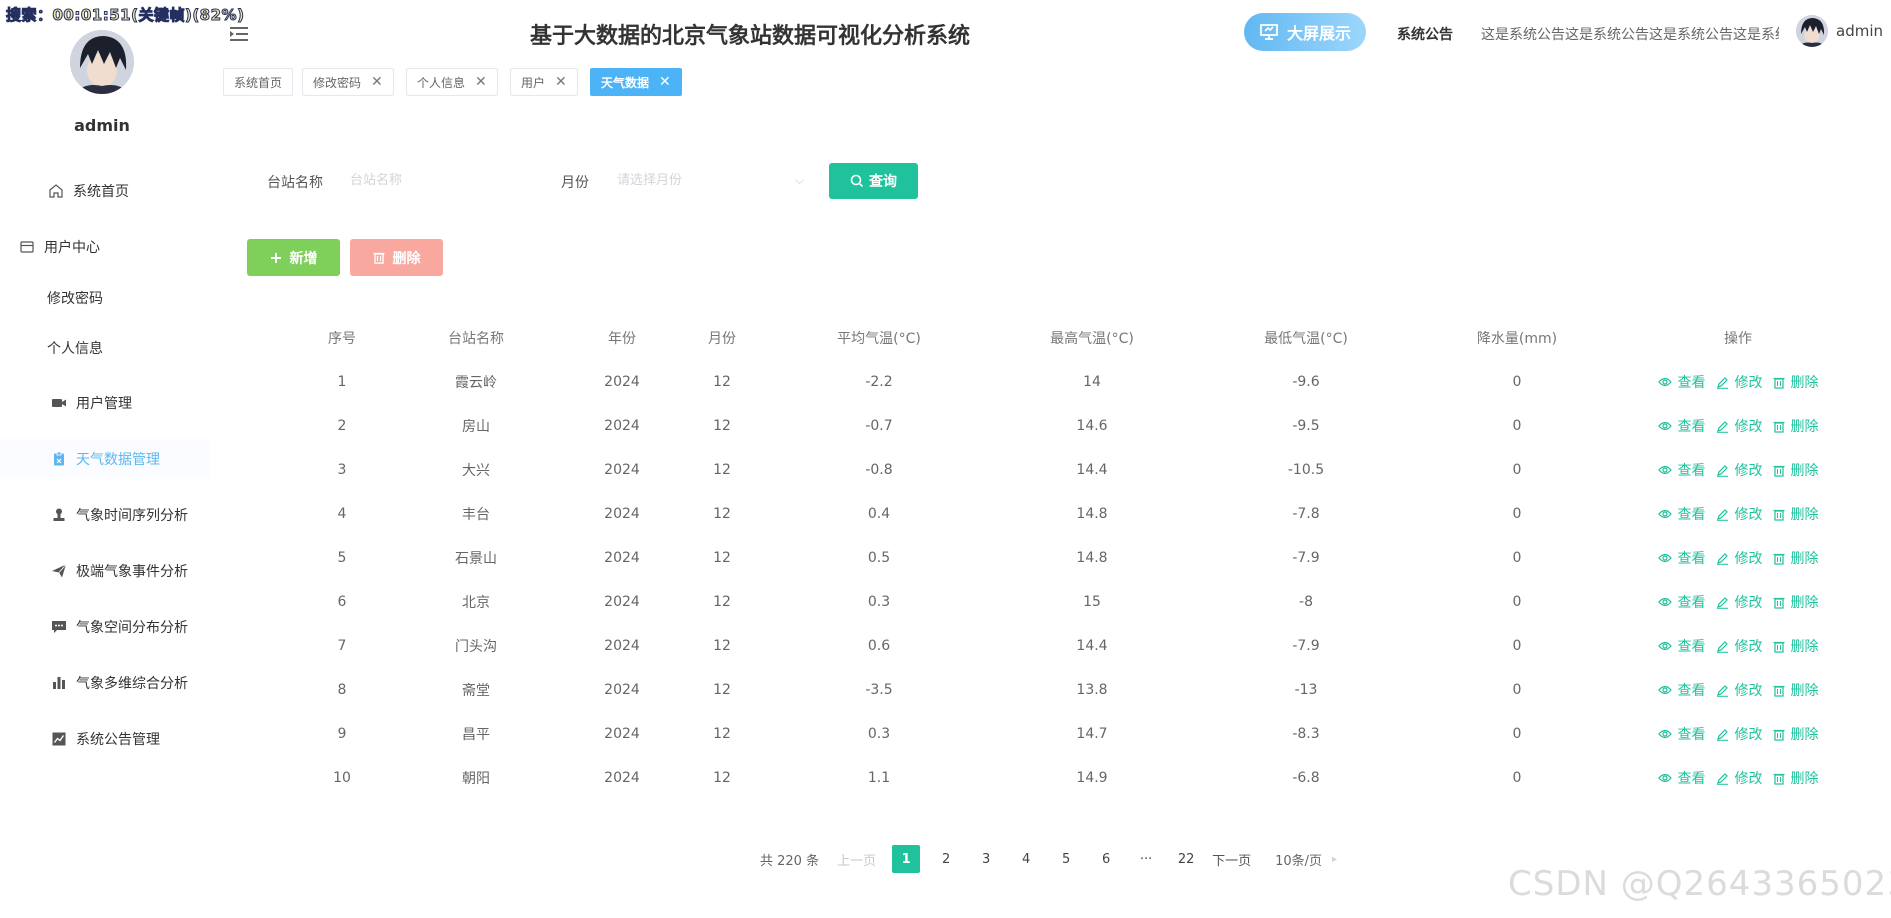 The height and width of the screenshot is (918, 1891). What do you see at coordinates (1186, 859) in the screenshot?
I see `page-number: 22` at bounding box center [1186, 859].